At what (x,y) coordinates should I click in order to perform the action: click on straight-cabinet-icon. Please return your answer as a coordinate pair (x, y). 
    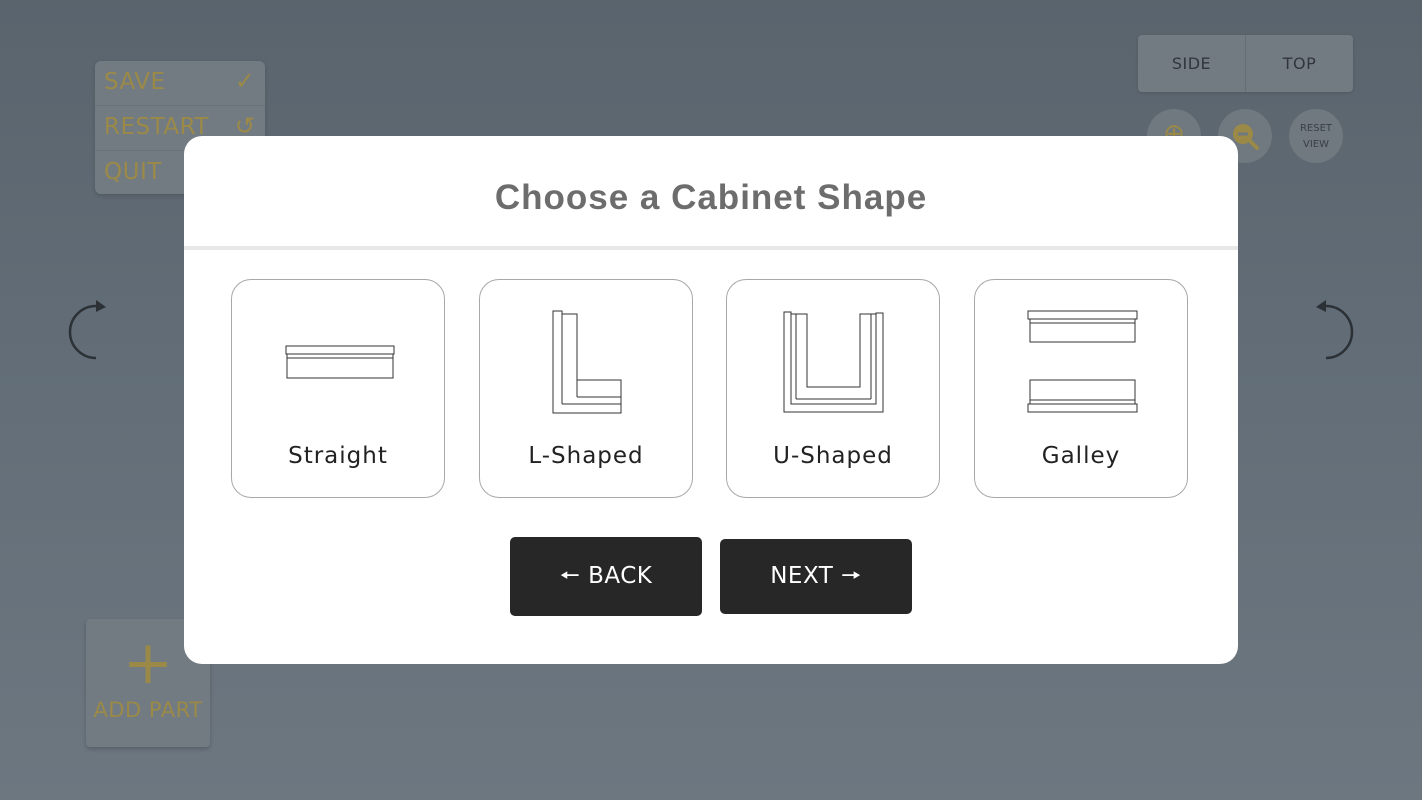
    Looking at the image, I should click on (340, 362).